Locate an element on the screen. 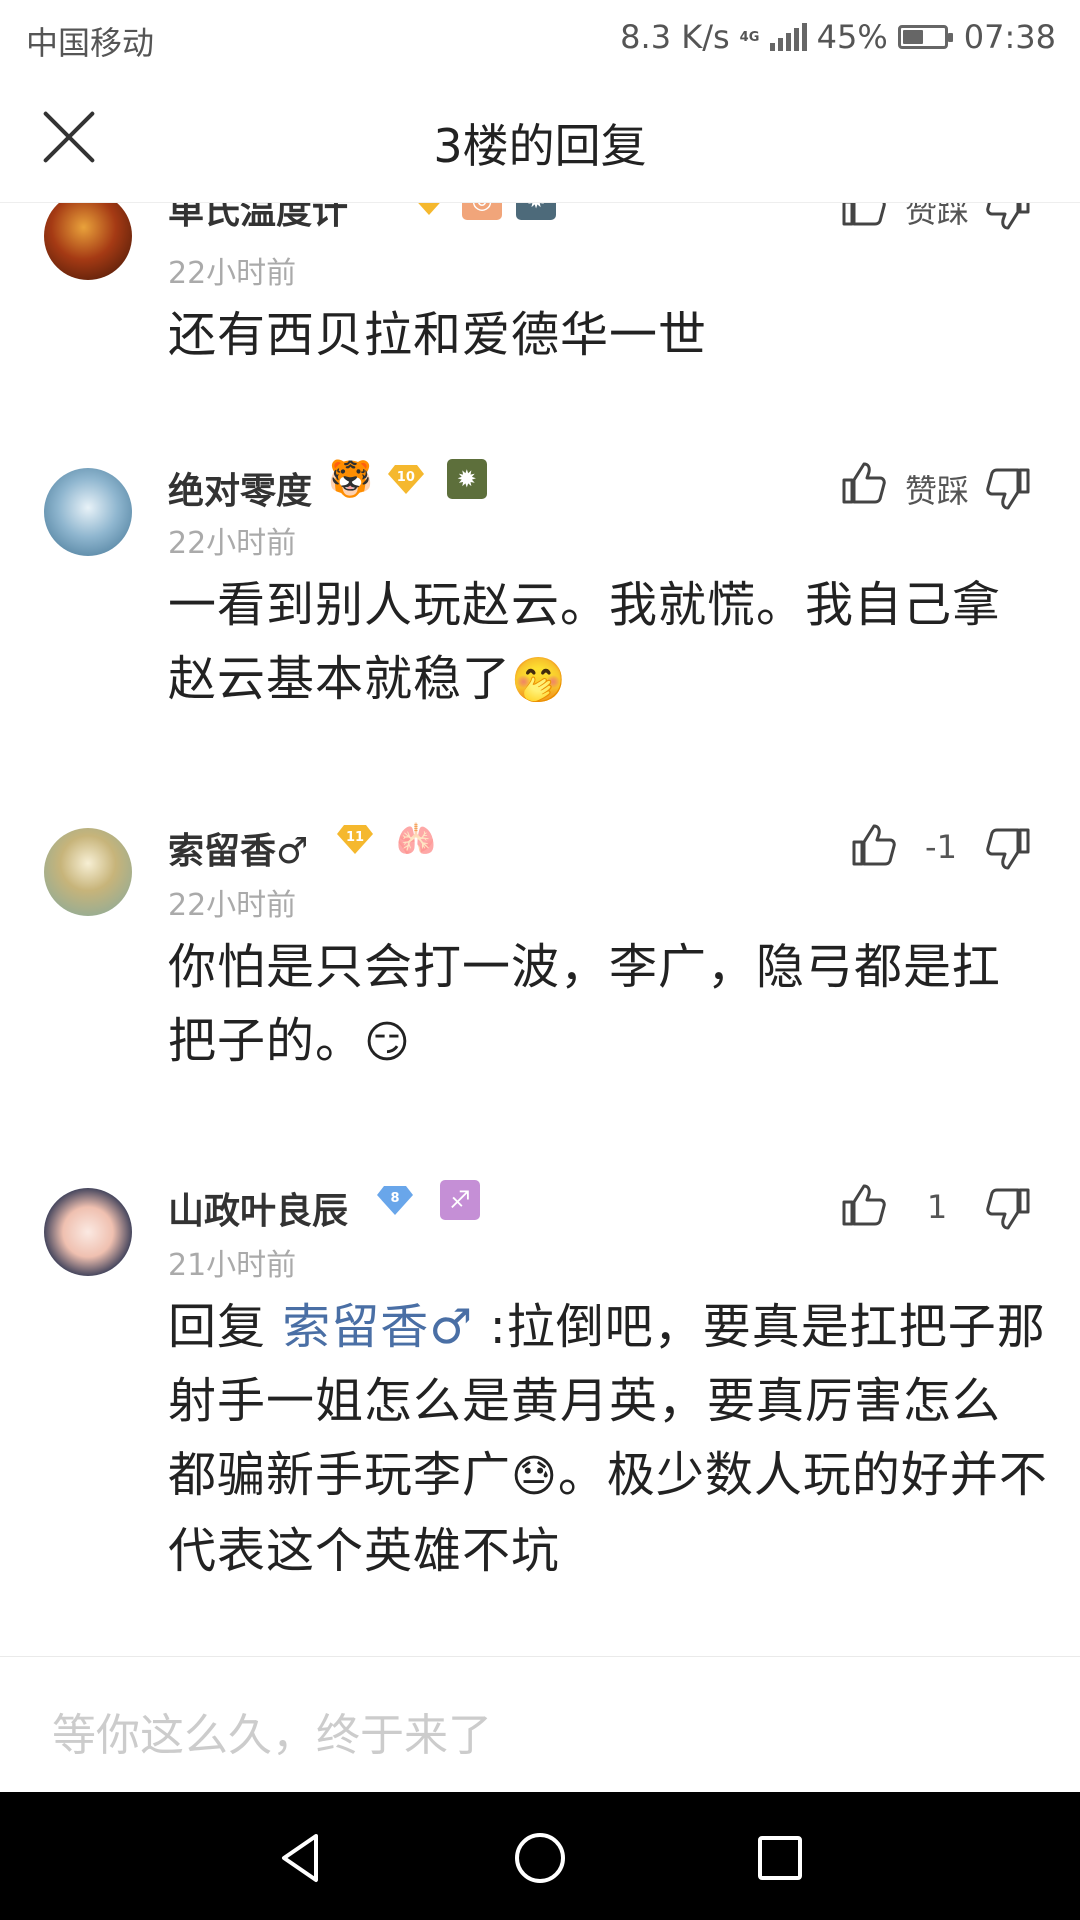  comment-text: 你怕是只会打一波，李广，隐弓都是扛把子的。😏 is located at coordinates (608, 1005).